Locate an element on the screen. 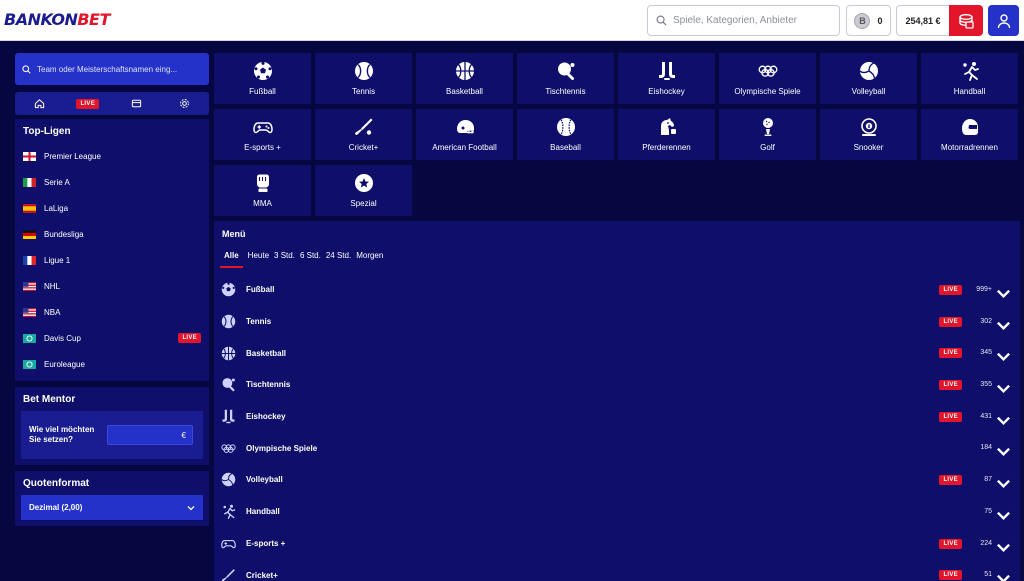 This screenshot has height=581, width=1024. sport-tile-cricket: Cricket+ is located at coordinates (363, 134).